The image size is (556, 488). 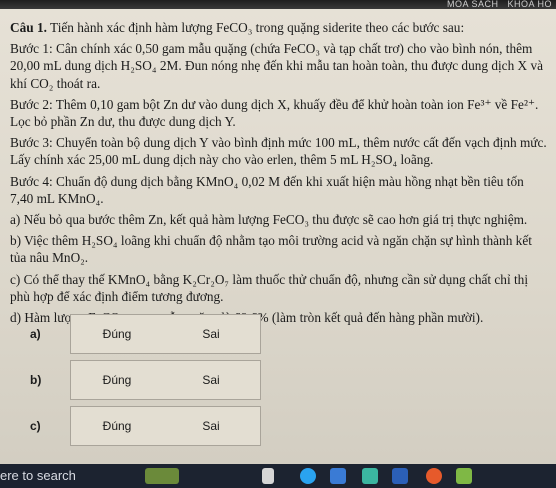 I want to click on taskbar-search: ere to search, so click(x=38, y=475).